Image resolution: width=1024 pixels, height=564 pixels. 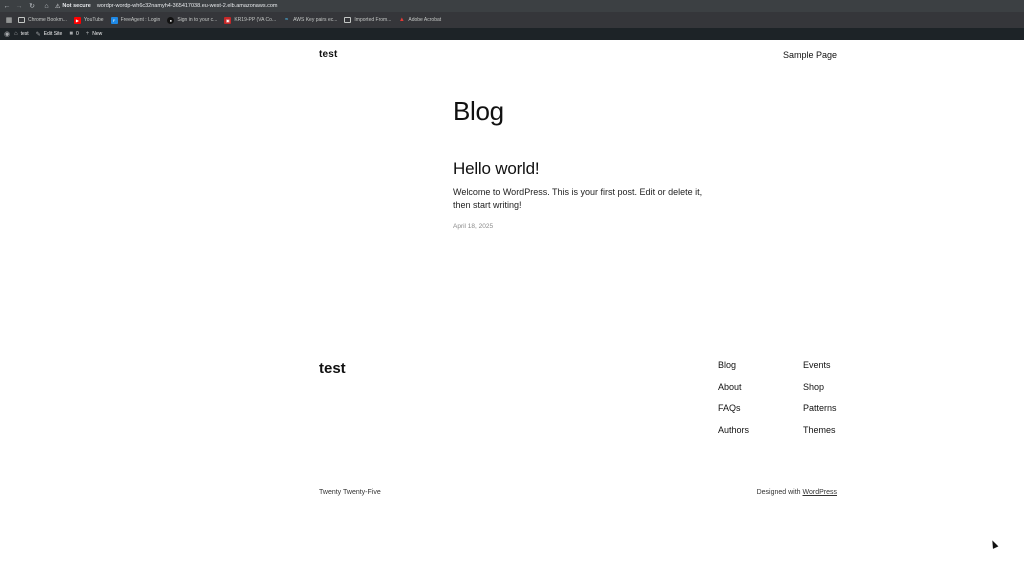 I want to click on apps-grid-icon: ▦, so click(x=9, y=20).